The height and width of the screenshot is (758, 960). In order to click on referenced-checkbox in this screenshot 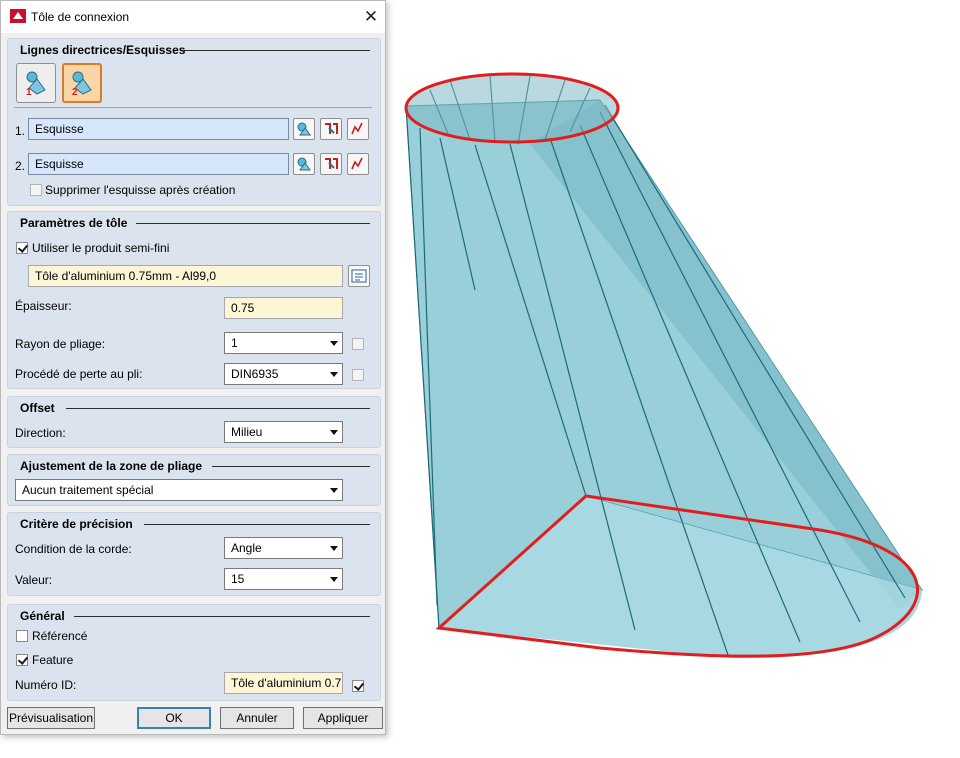, I will do `click(22, 636)`.